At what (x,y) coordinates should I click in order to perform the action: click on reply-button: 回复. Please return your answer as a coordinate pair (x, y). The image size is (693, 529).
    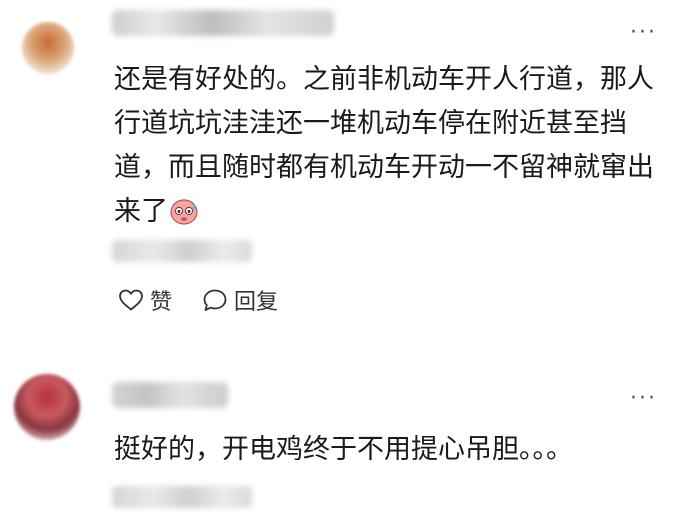
    Looking at the image, I should click on (240, 300).